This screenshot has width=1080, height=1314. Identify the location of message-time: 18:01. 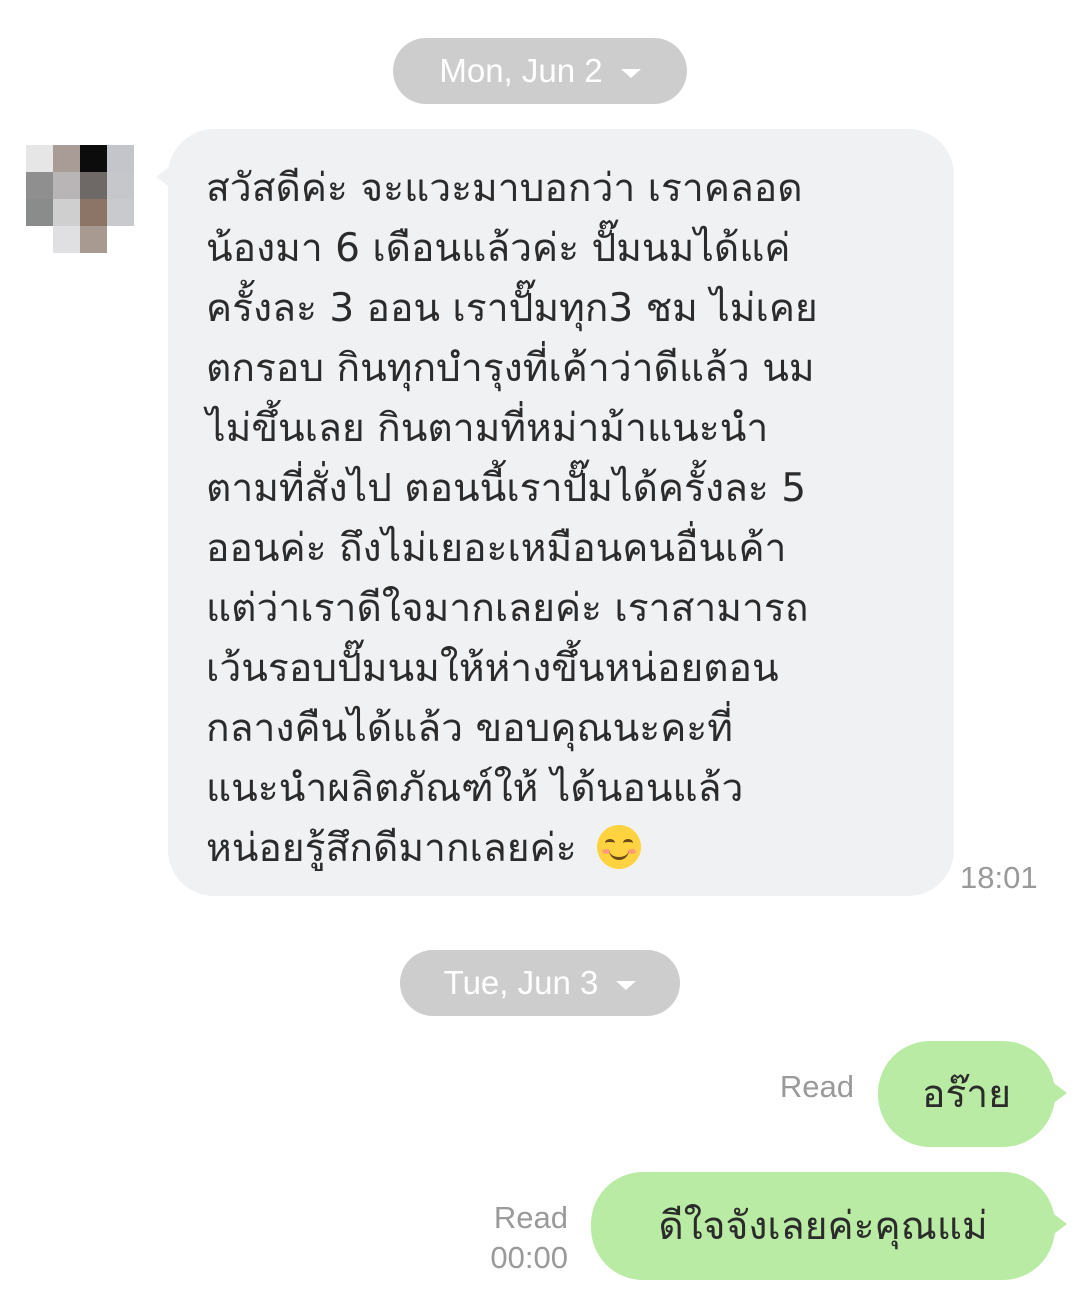
(999, 877).